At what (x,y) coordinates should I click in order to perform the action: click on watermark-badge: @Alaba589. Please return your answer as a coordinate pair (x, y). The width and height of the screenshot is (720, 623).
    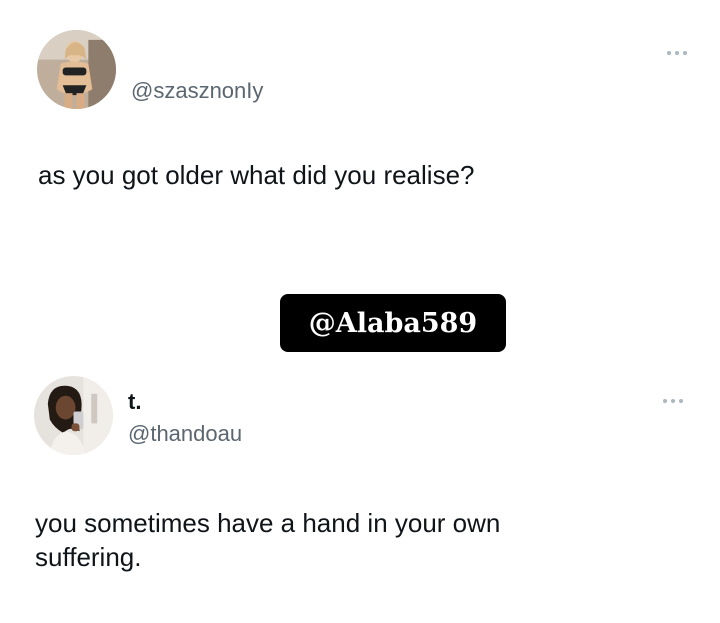
    Looking at the image, I should click on (393, 323).